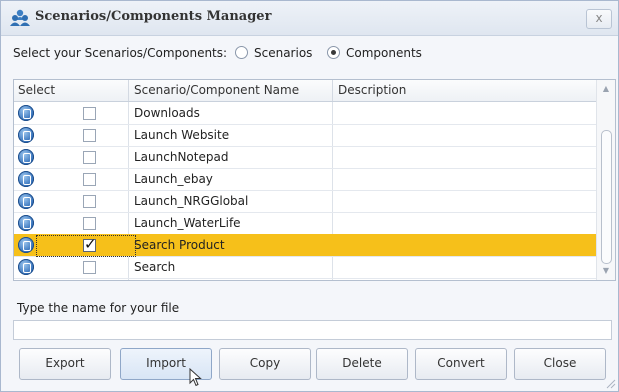 The height and width of the screenshot is (392, 619). Describe the element at coordinates (305, 157) in the screenshot. I see `table-row: LaunchNotepad` at that location.